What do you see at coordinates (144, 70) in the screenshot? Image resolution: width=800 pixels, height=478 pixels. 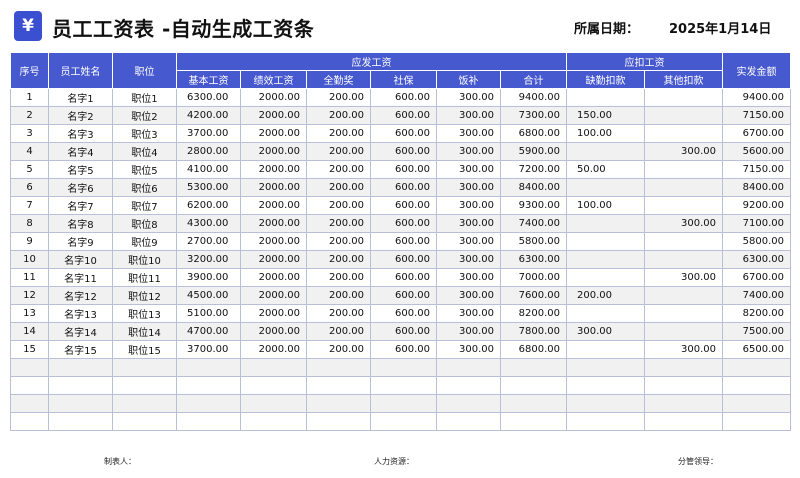 I see `col-header-position: 职位` at bounding box center [144, 70].